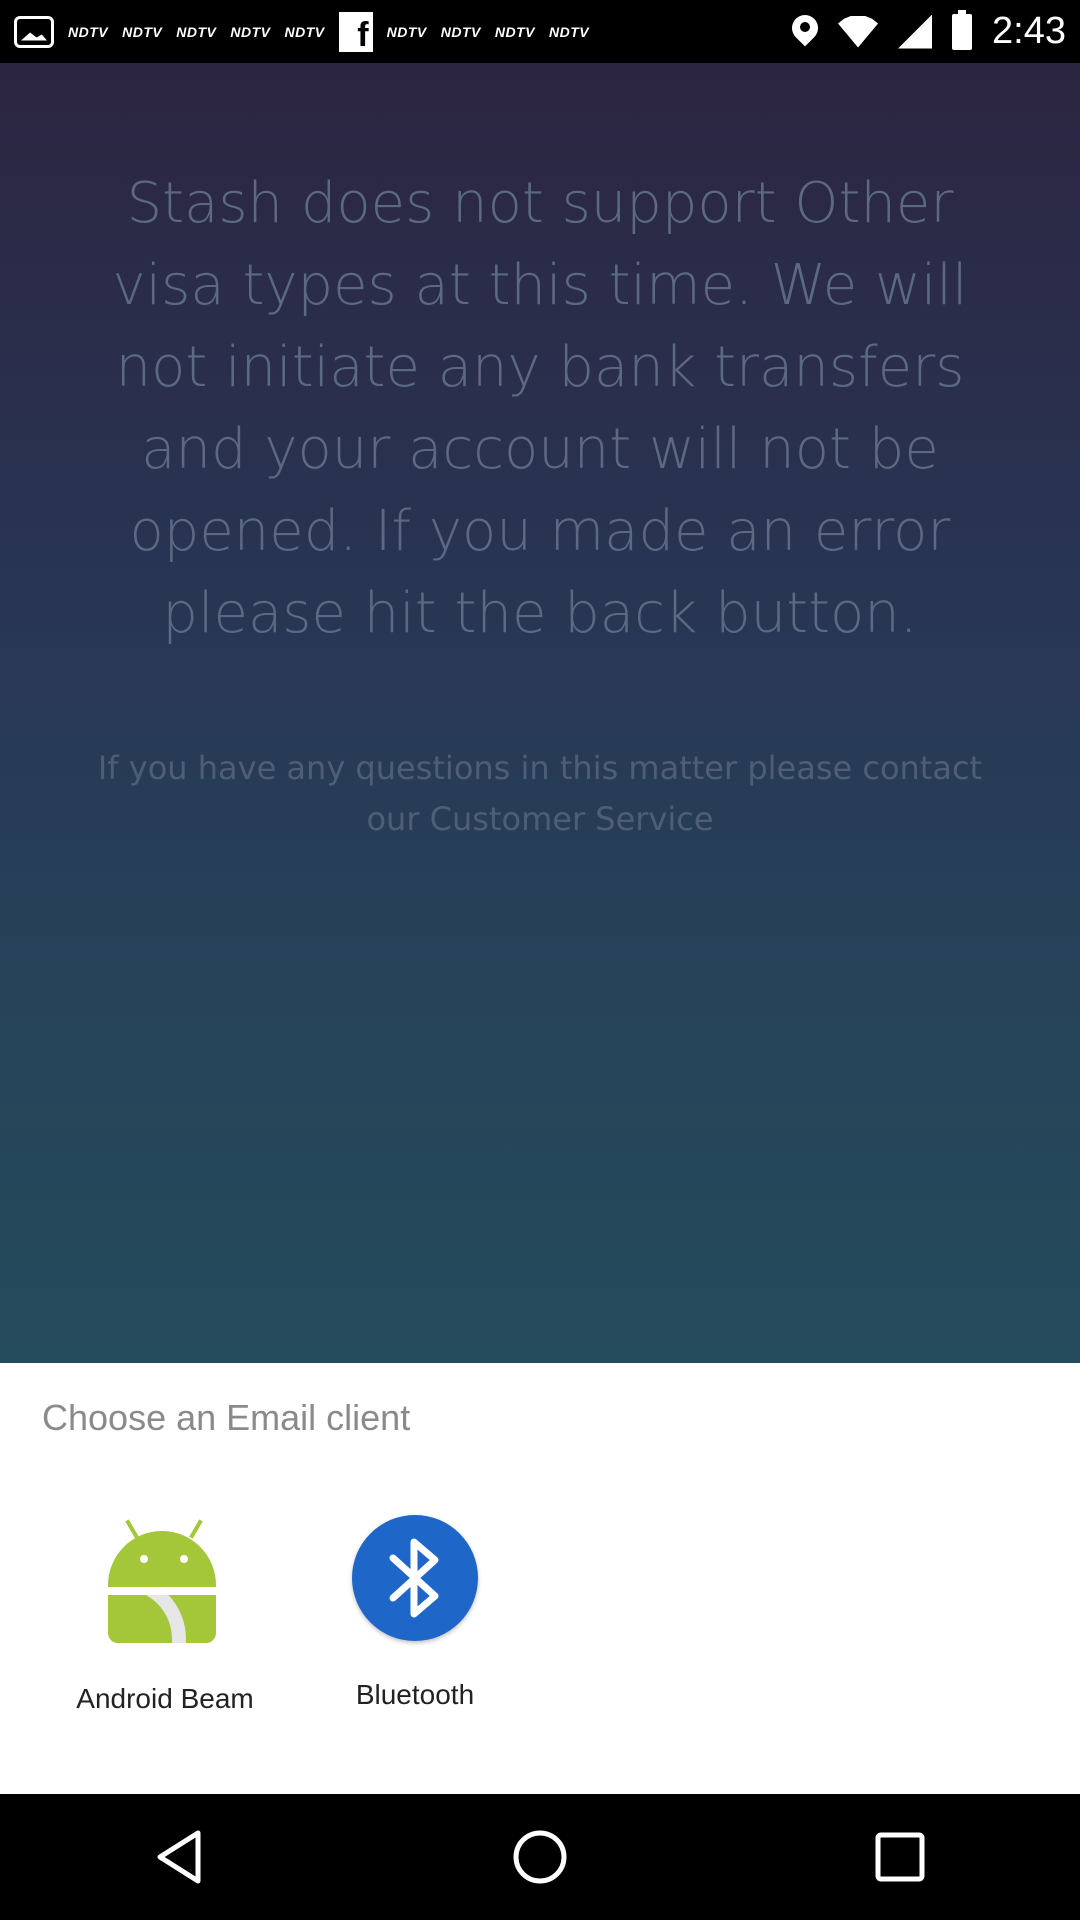  Describe the element at coordinates (355, 31) in the screenshot. I see `facebook-icon: f` at that location.